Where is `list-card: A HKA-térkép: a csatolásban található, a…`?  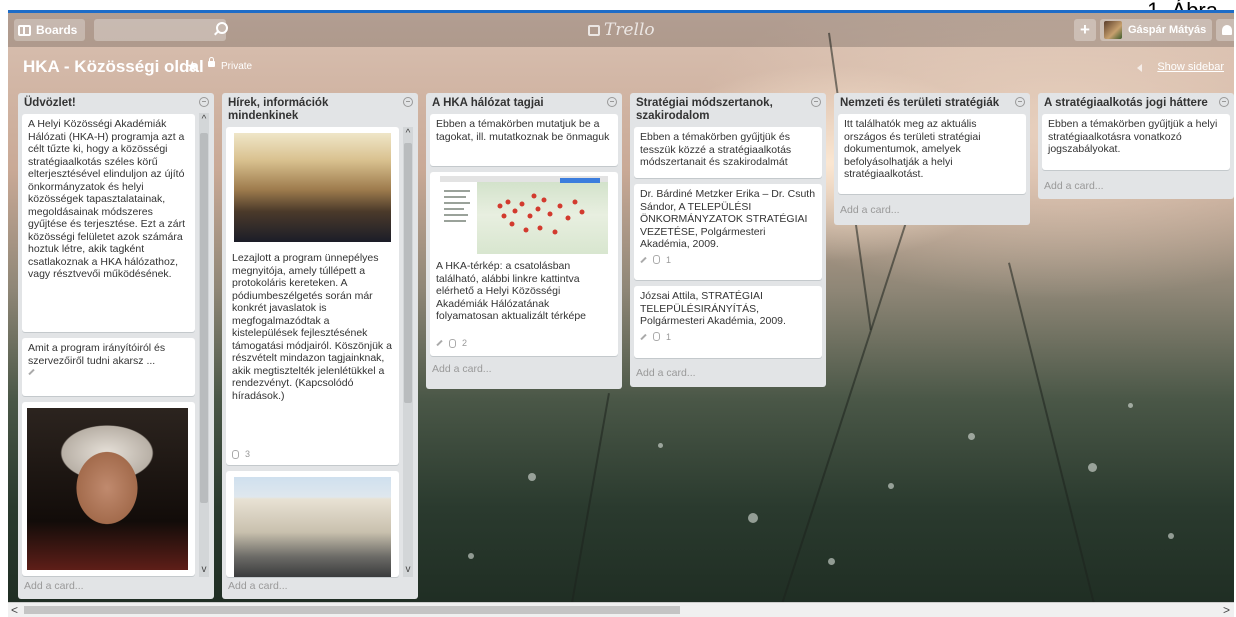 list-card: A HKA-térkép: a csatolásban található, a… is located at coordinates (524, 264).